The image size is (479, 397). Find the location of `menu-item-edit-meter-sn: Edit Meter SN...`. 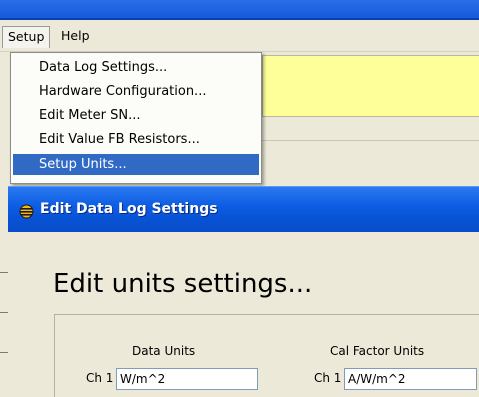

menu-item-edit-meter-sn: Edit Meter SN... is located at coordinates (136, 115).